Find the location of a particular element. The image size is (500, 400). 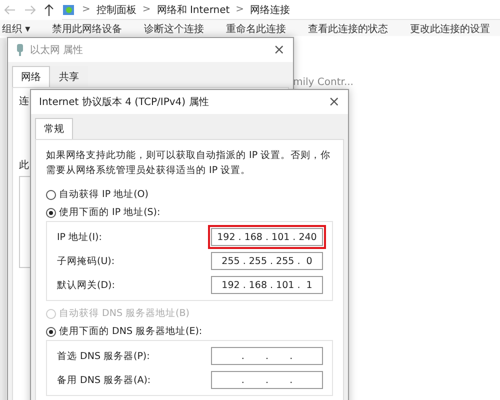

up-arrow-icon is located at coordinates (49, 10).